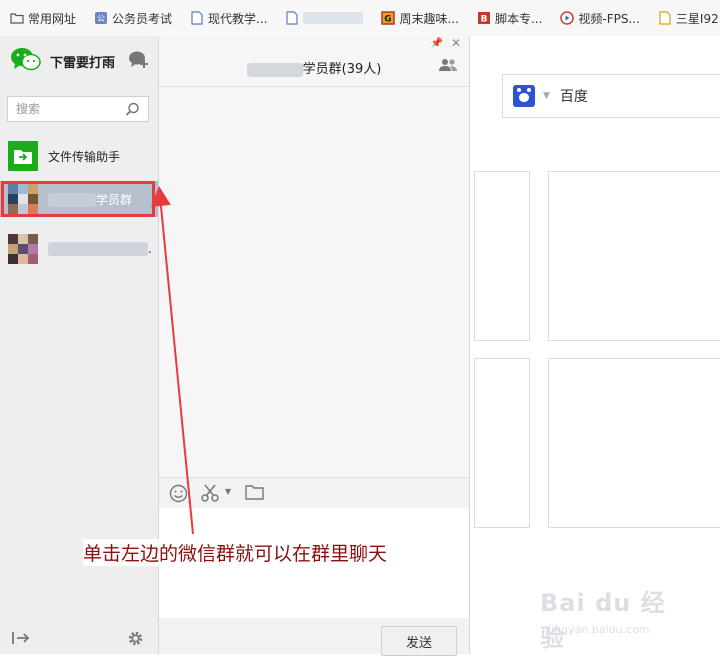 This screenshot has height=656, width=720. Describe the element at coordinates (314, 67) in the screenshot. I see `chat-title: 学员群(39人)` at that location.